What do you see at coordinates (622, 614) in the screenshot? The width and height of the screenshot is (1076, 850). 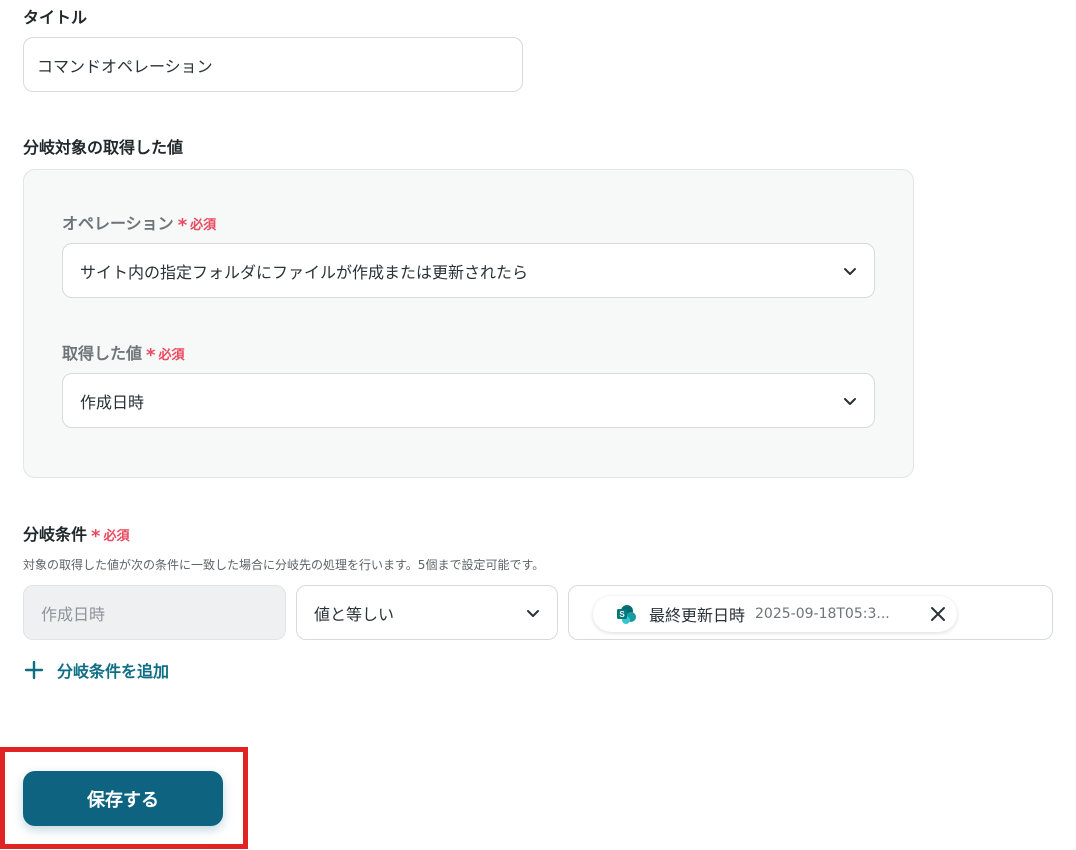 I see `svg-text: S` at bounding box center [622, 614].